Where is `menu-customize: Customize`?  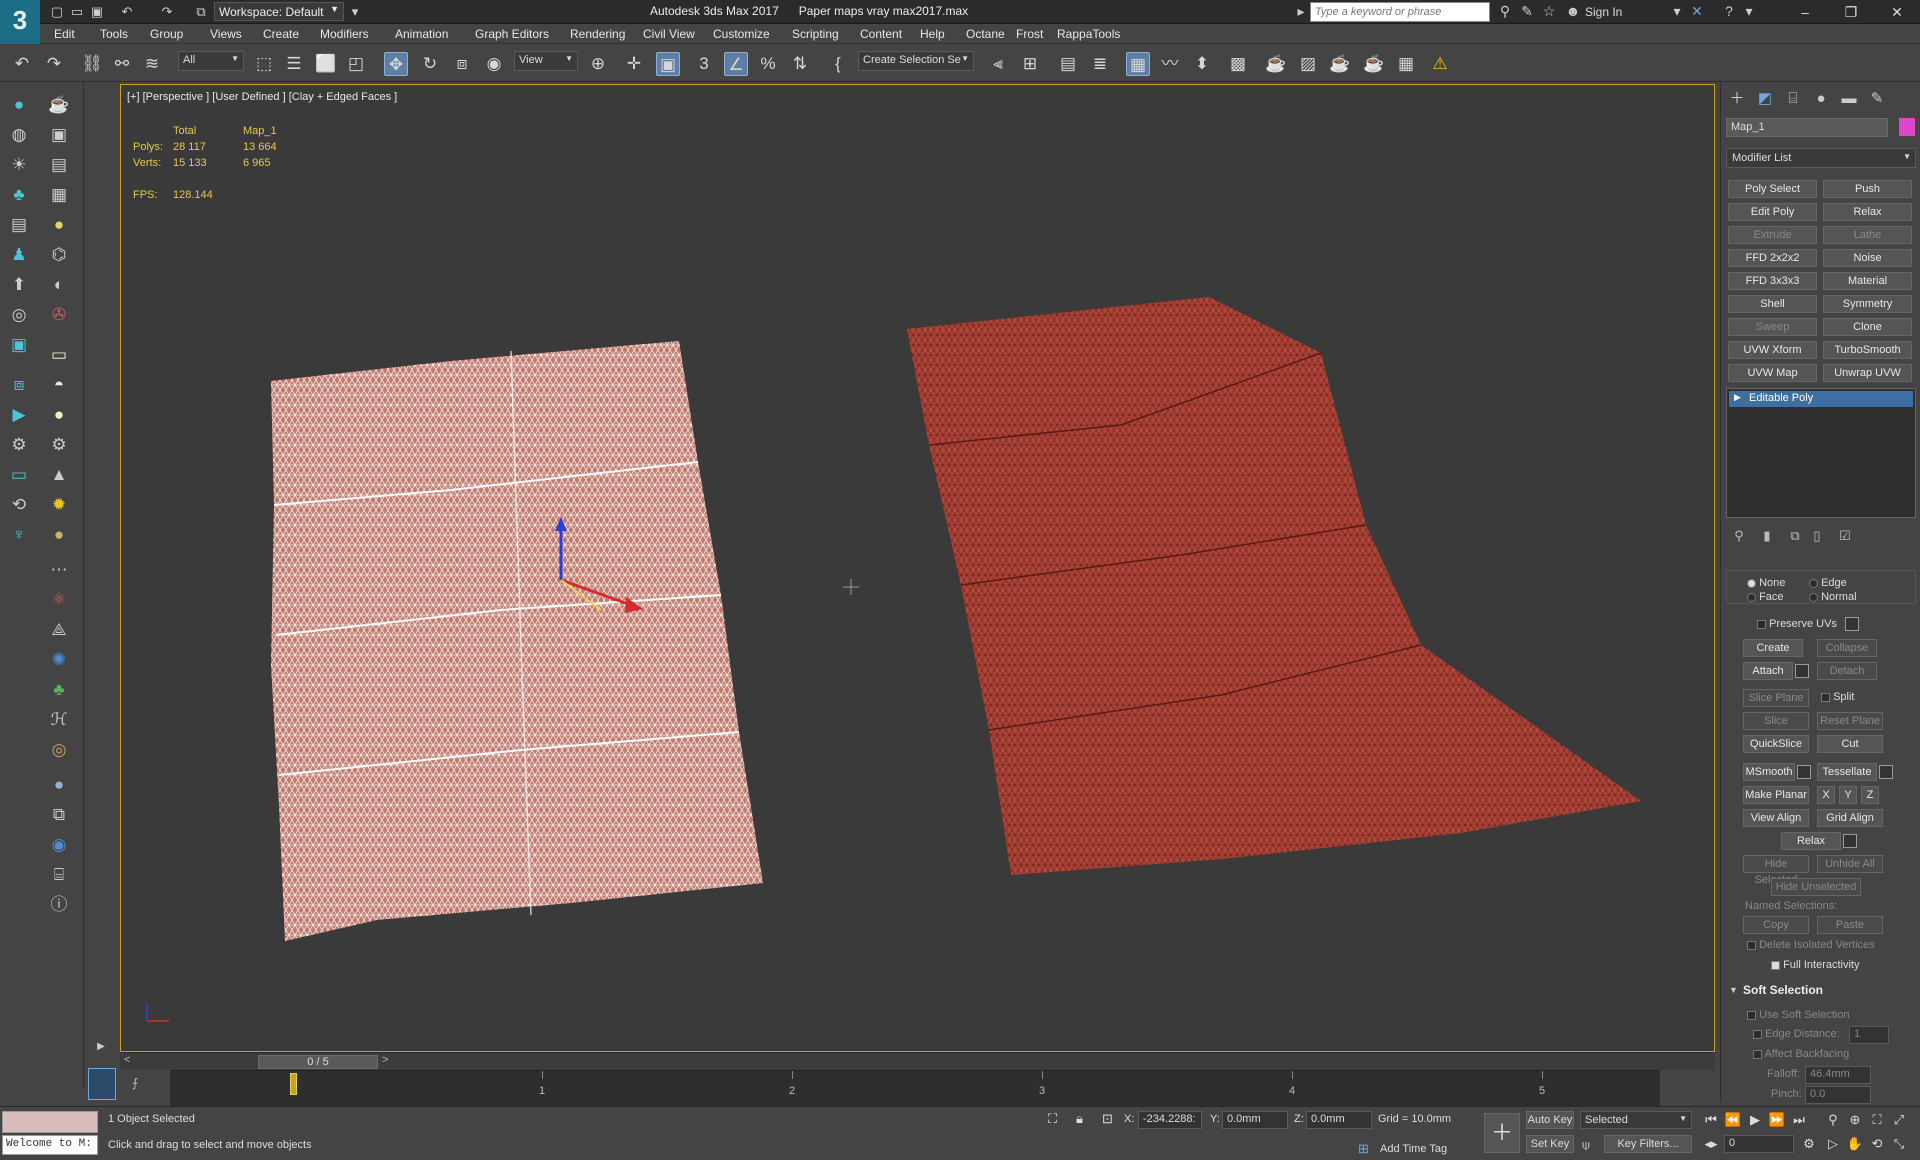 menu-customize: Customize is located at coordinates (741, 34).